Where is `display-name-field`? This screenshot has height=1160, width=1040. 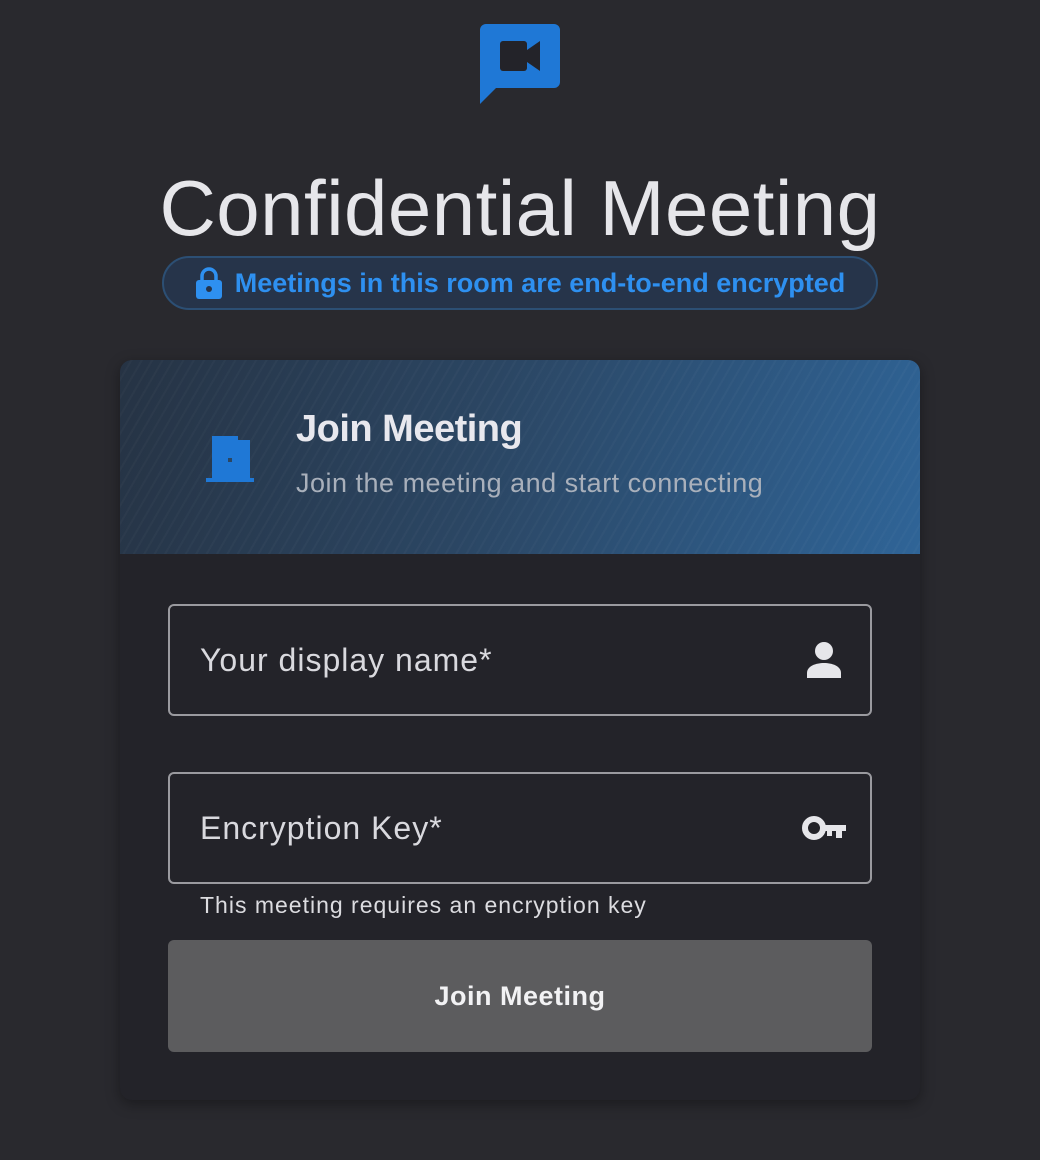 display-name-field is located at coordinates (520, 660).